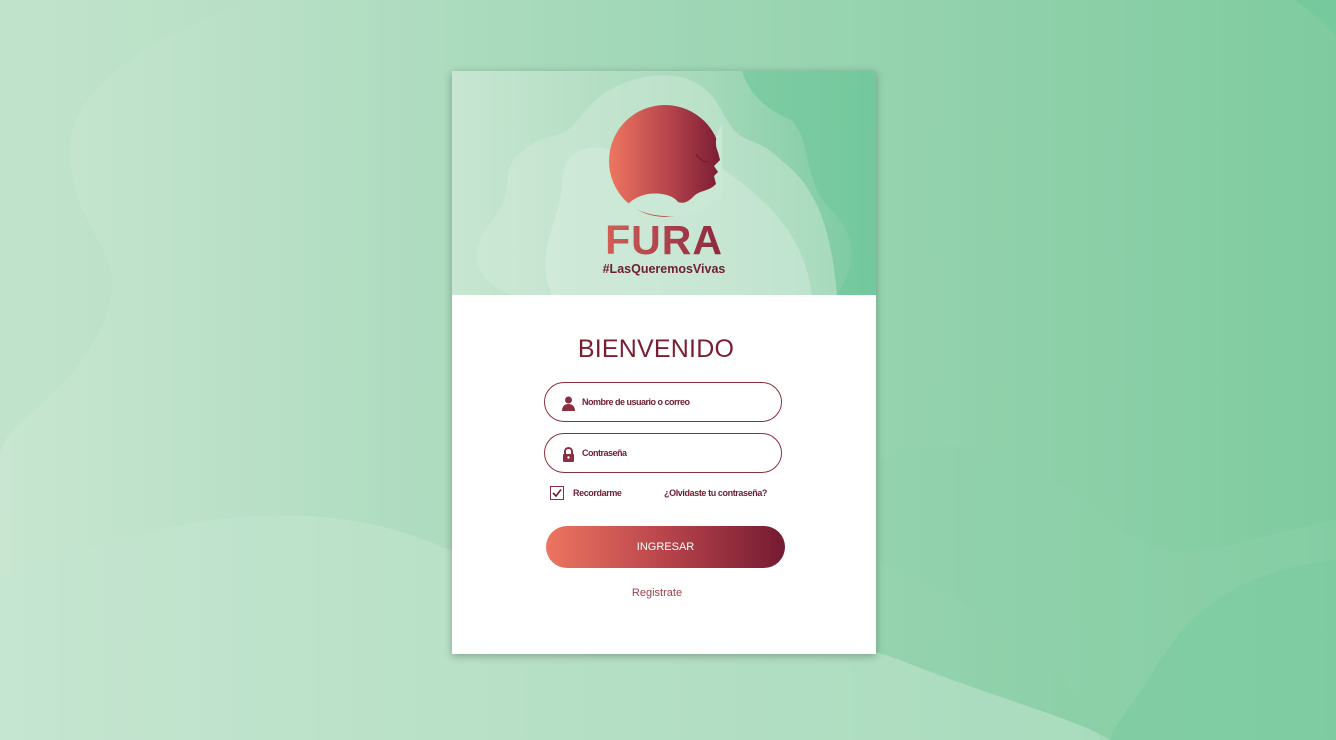 The width and height of the screenshot is (1336, 740). I want to click on brand-name: FURA, so click(664, 240).